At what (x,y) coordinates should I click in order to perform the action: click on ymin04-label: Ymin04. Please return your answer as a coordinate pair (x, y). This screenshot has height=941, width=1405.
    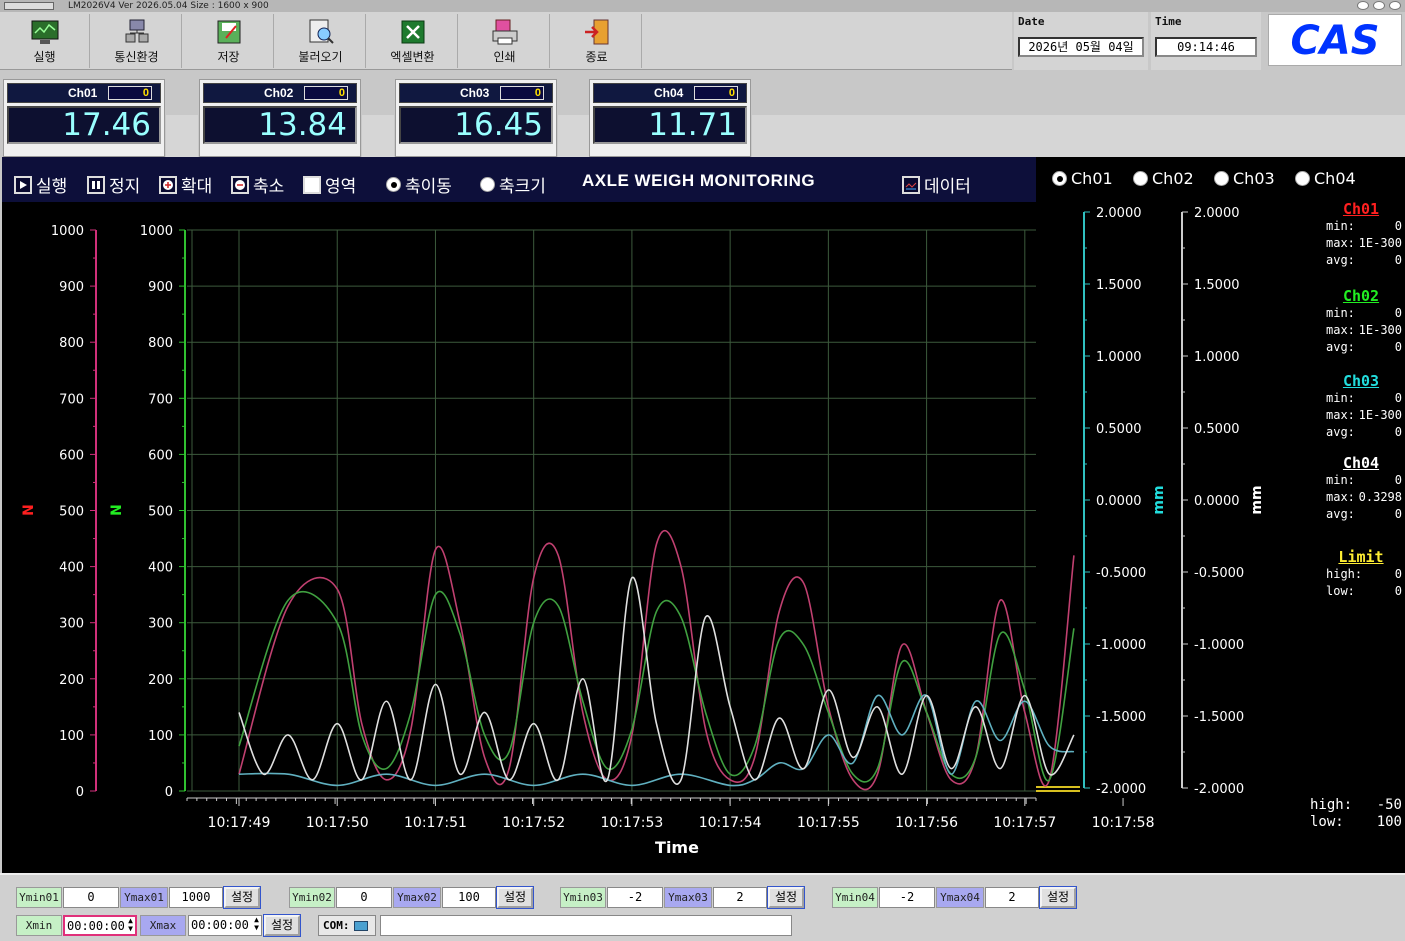
    Looking at the image, I should click on (855, 897).